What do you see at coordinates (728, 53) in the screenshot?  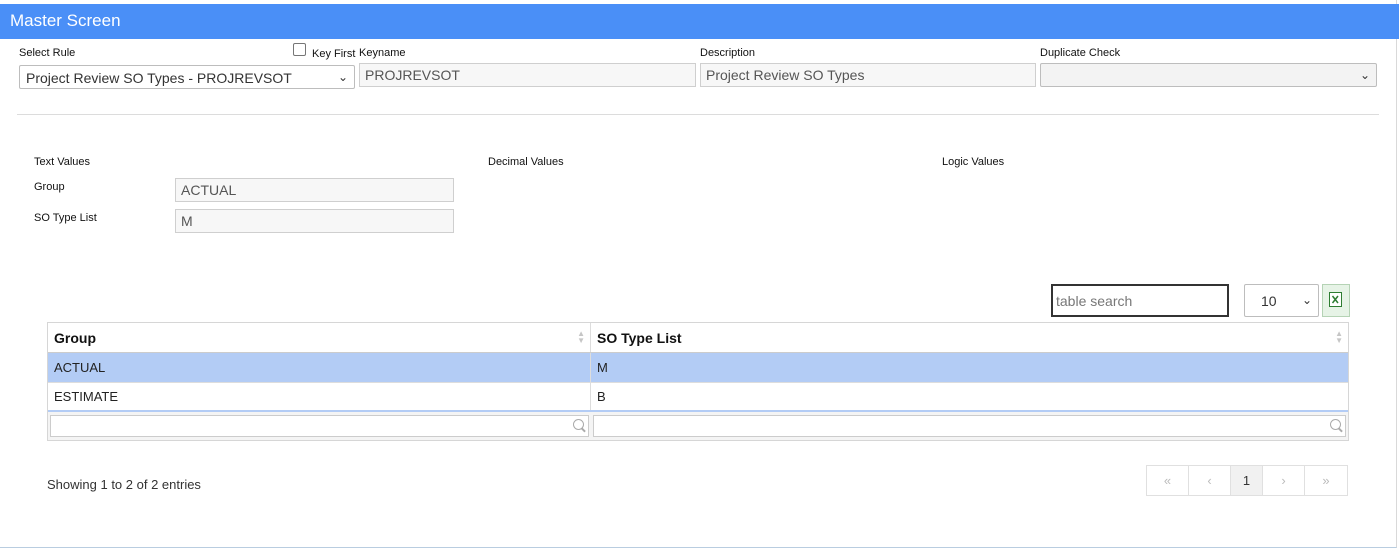 I see `description-label: Description` at bounding box center [728, 53].